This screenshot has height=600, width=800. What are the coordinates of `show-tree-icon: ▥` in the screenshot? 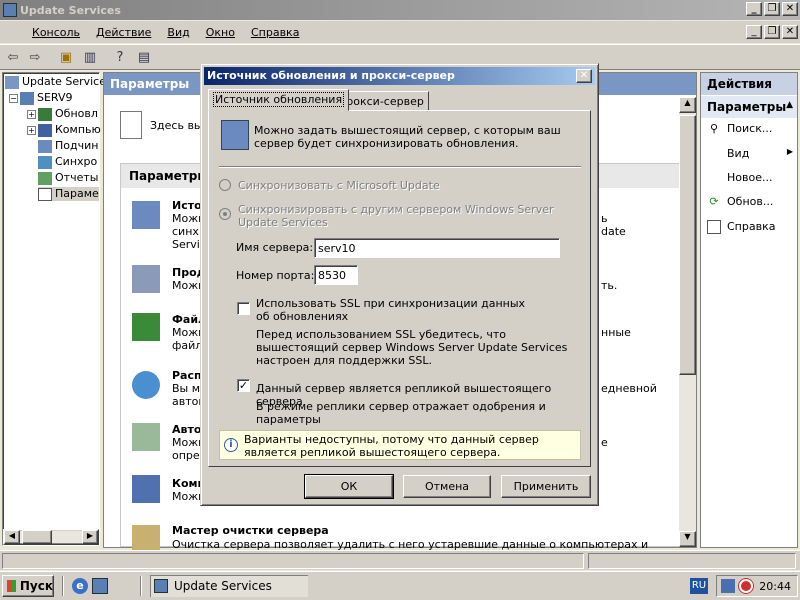 It's located at (90, 58).